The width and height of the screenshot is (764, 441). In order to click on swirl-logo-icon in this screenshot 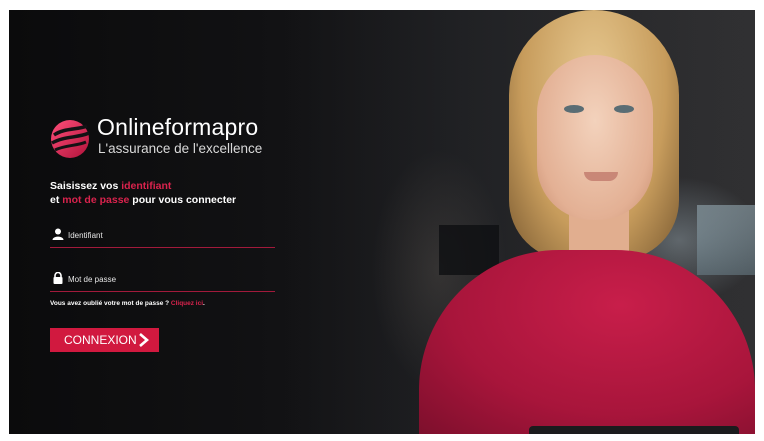, I will do `click(70, 139)`.